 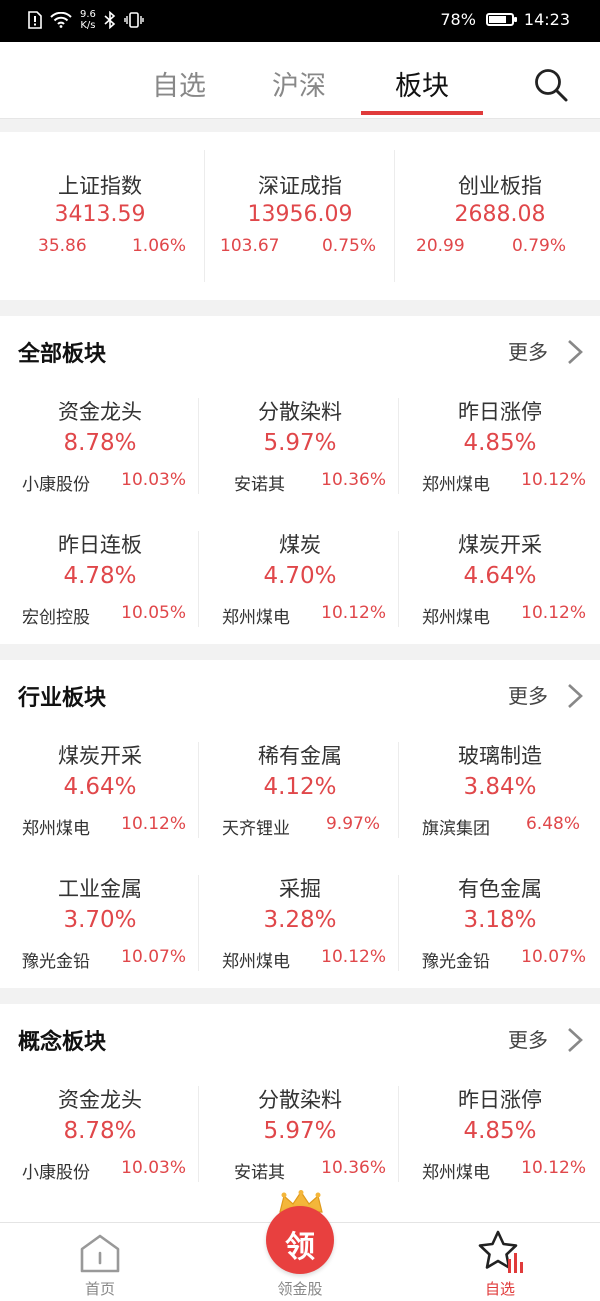 I want to click on sector-cell: 有色金属 3.18% 豫光金铅 10.07%, so click(x=500, y=938).